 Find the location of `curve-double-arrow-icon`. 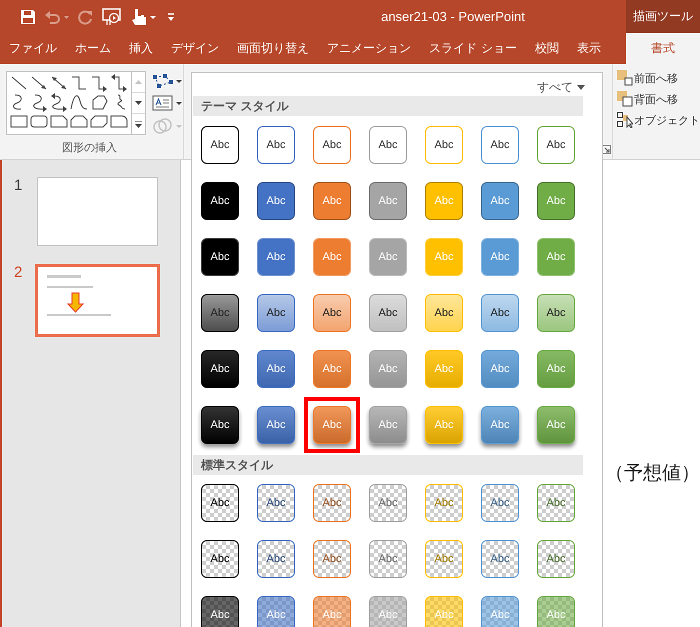

curve-double-arrow-icon is located at coordinates (59, 102).